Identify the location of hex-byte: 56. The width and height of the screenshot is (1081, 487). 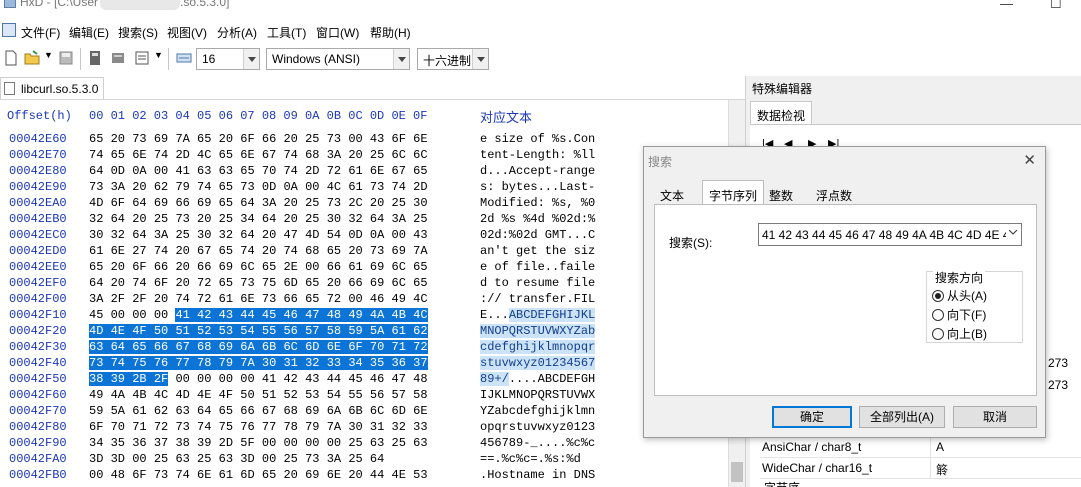
(294, 331).